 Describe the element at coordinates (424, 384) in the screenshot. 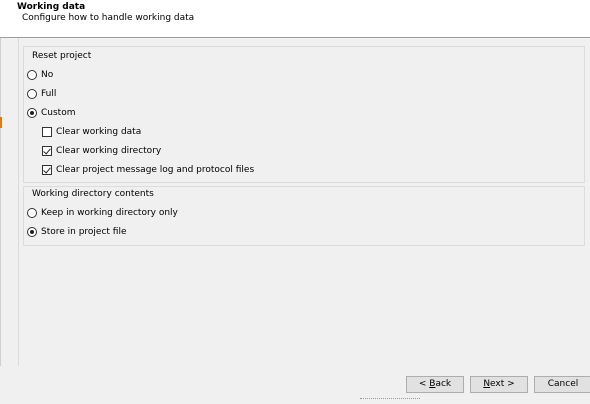

I see `back-prefix: <` at that location.